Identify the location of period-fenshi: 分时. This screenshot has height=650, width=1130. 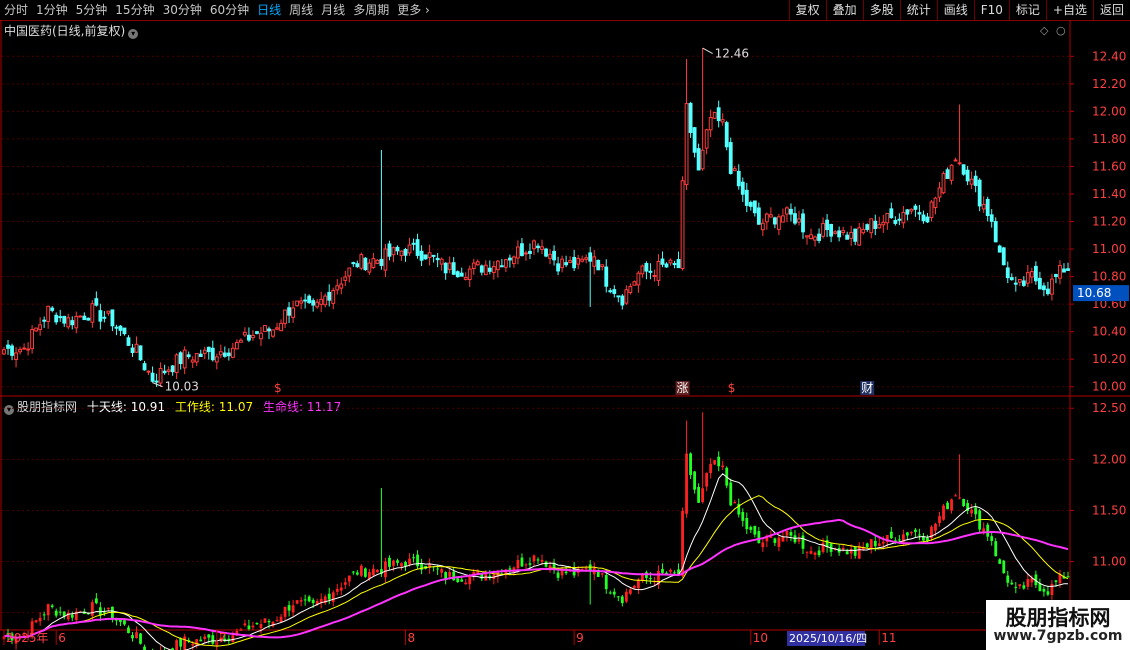
(16, 10).